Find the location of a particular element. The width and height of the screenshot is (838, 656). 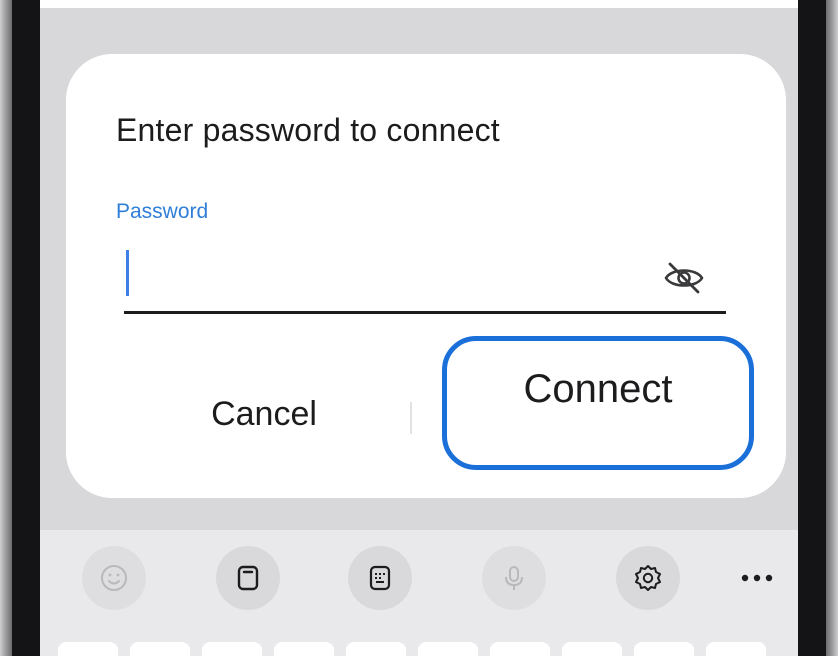

voice-input-button is located at coordinates (514, 578).